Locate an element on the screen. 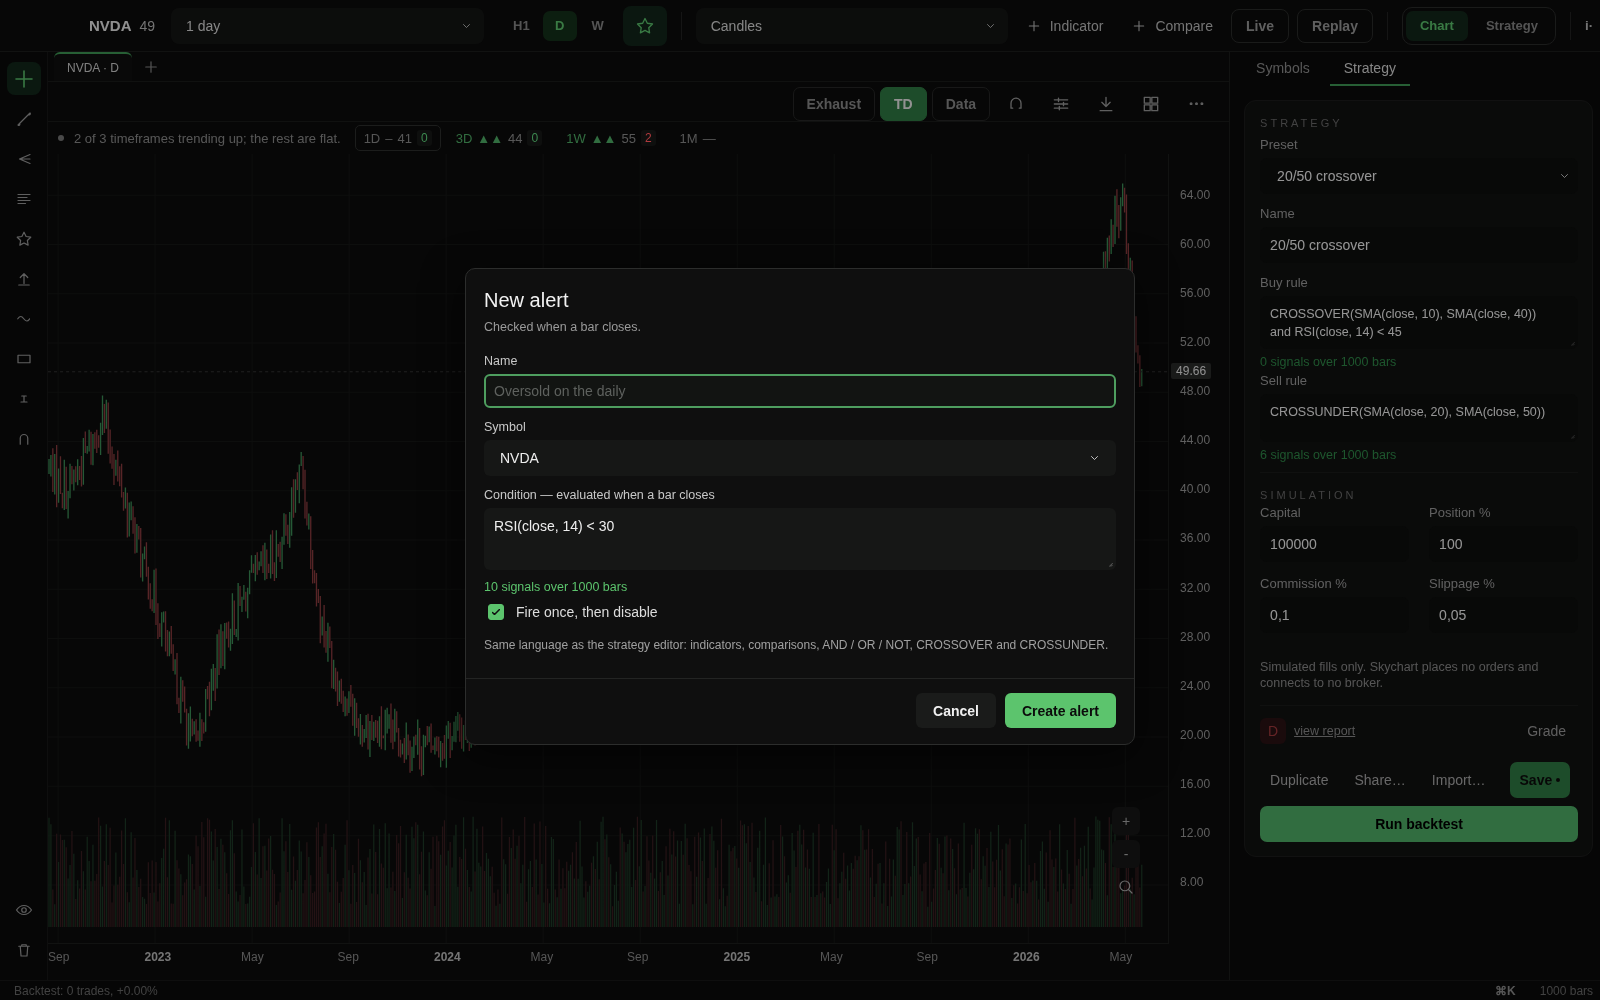 The width and height of the screenshot is (1600, 1000). panel-tab: Strategy is located at coordinates (1369, 69).